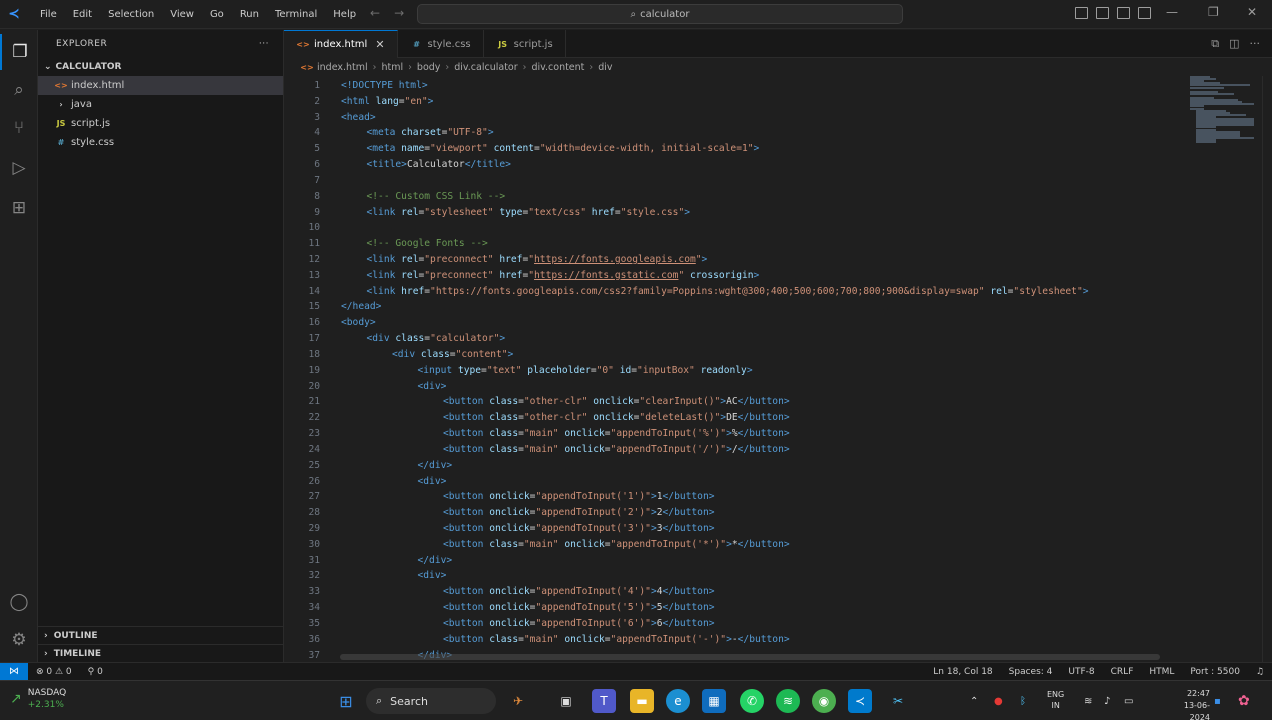 The width and height of the screenshot is (1272, 720). Describe the element at coordinates (160, 85) in the screenshot. I see `file-item-index-html: <> index.html` at that location.